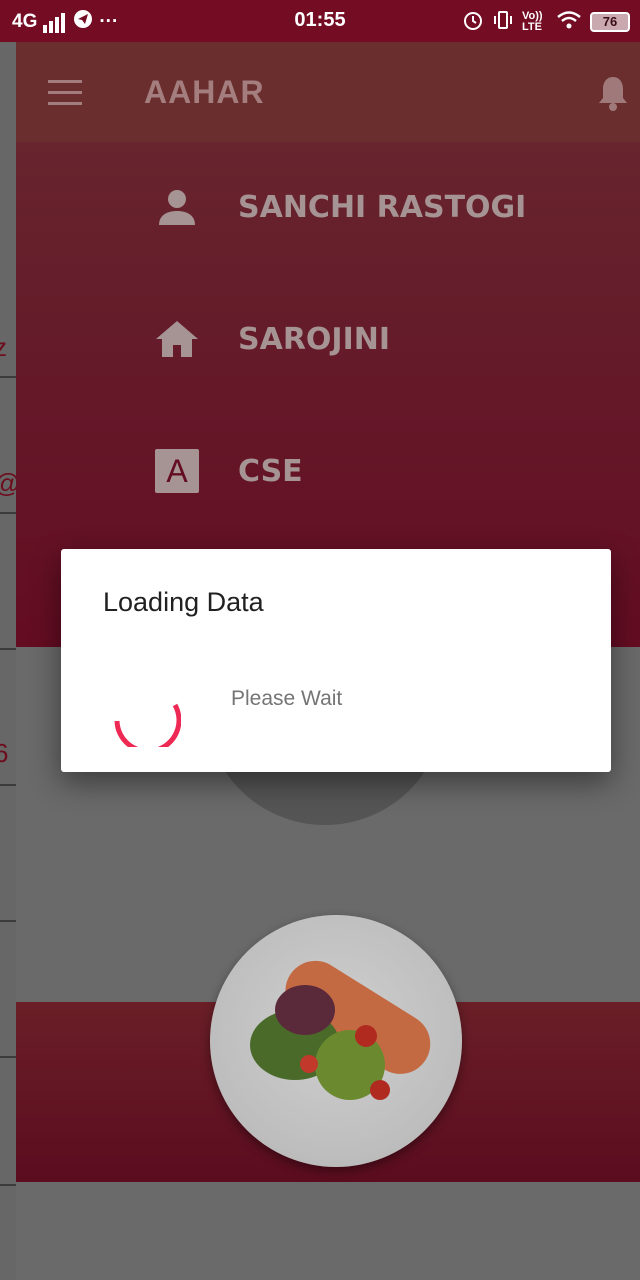  I want to click on status-right: Vo)) LTE 76, so click(546, 21).